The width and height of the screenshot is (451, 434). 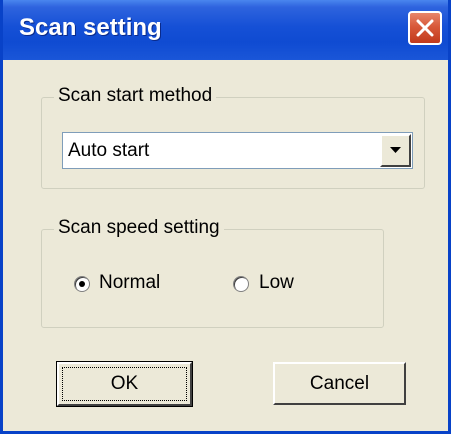 I want to click on scan-speed-setting-label: Scan speed setting, so click(x=139, y=228).